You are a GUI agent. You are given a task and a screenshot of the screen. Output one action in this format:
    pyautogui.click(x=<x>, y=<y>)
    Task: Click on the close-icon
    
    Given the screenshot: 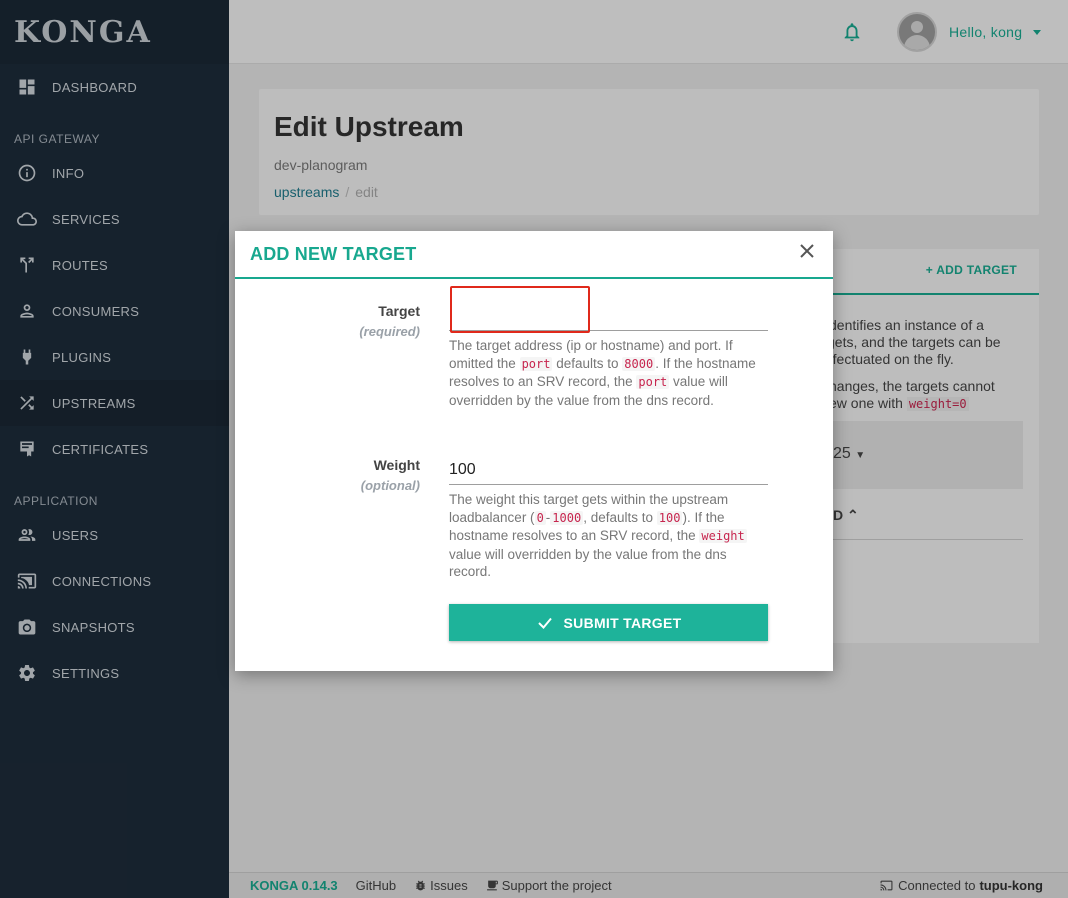 What is the action you would take?
    pyautogui.click(x=807, y=251)
    